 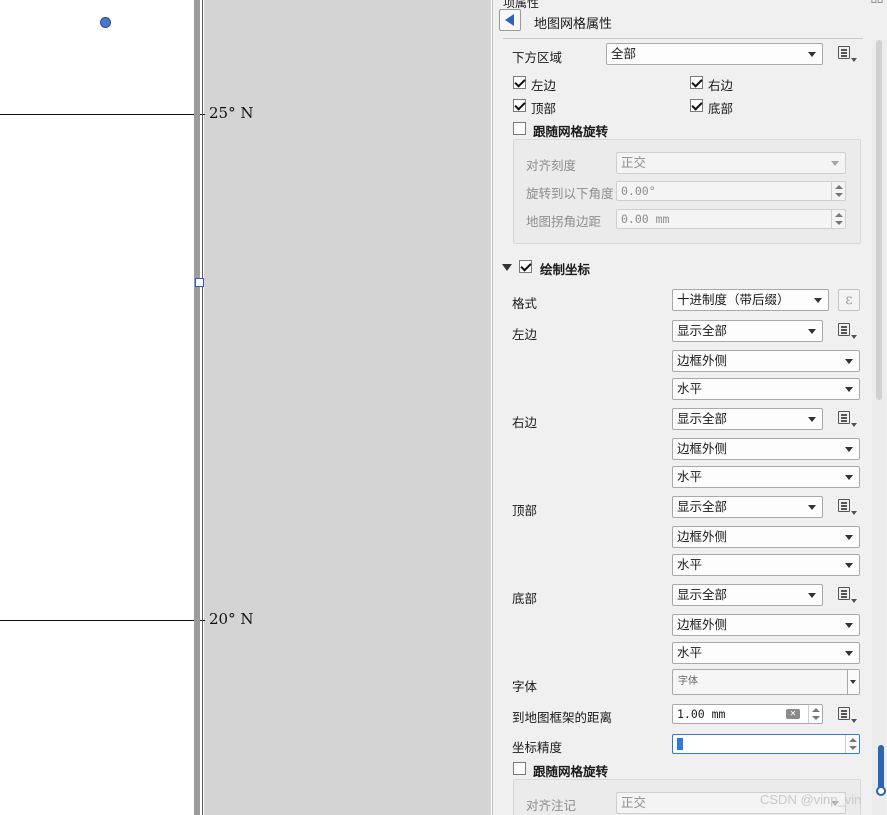 I want to click on left-position-select: 边框外侧, so click(x=766, y=361).